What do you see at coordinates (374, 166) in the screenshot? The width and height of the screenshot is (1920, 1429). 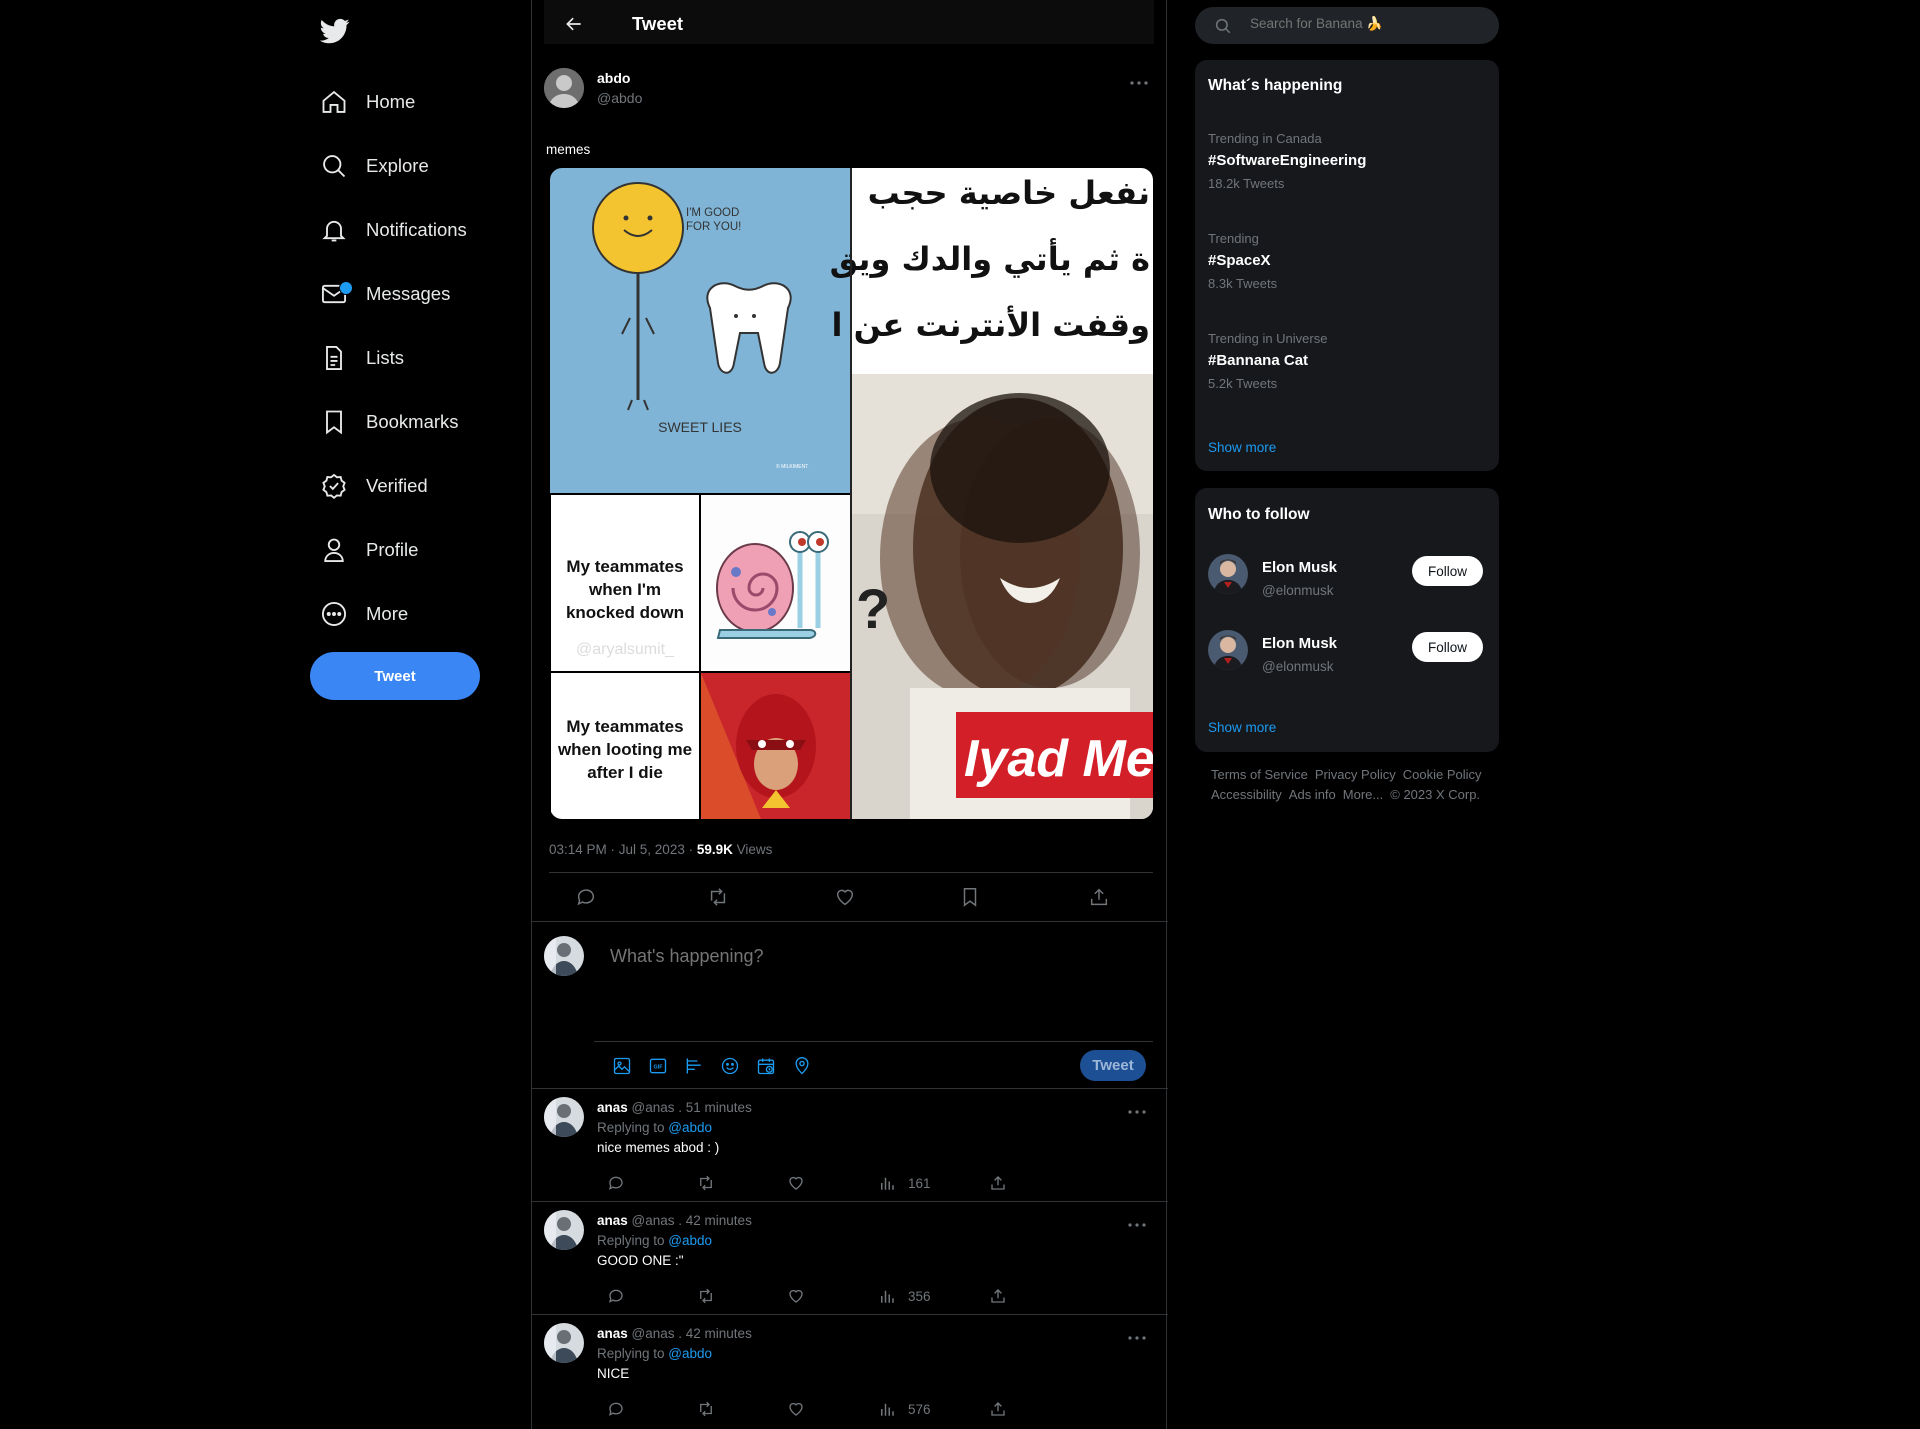 I see `nav-item-explore: Explore` at bounding box center [374, 166].